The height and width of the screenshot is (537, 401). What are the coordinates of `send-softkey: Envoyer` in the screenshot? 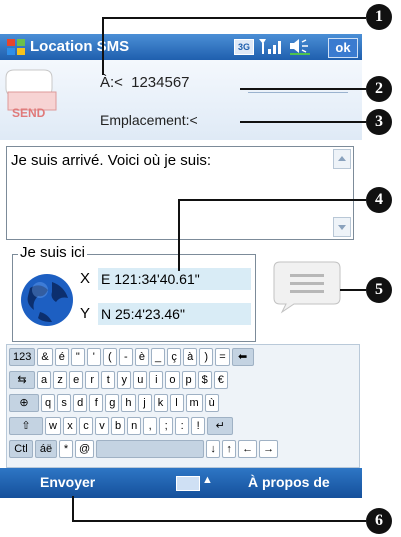 It's located at (67, 482).